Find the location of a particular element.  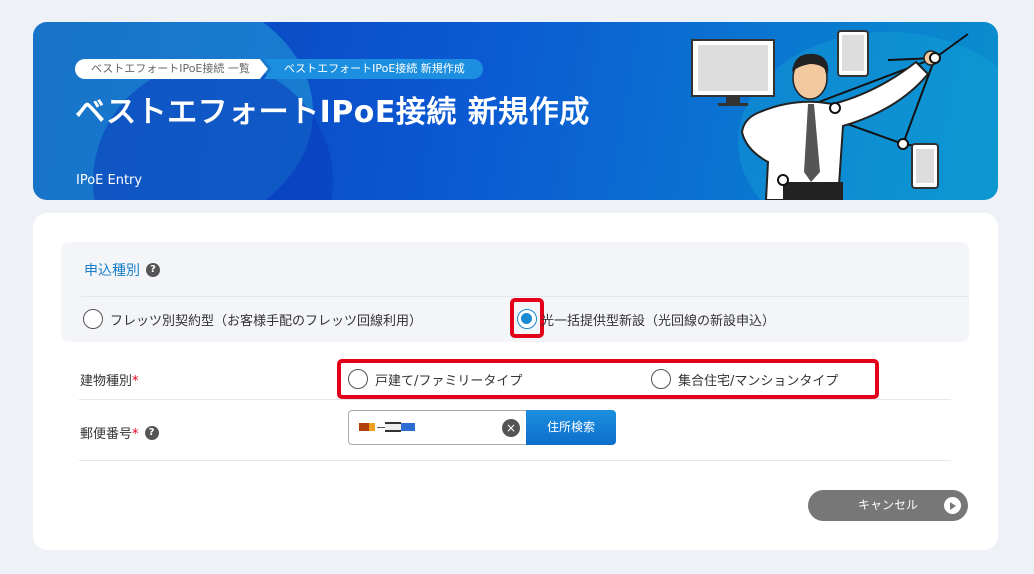

building-type-option-house: 戸建て/ファミリータイプ is located at coordinates (435, 379).